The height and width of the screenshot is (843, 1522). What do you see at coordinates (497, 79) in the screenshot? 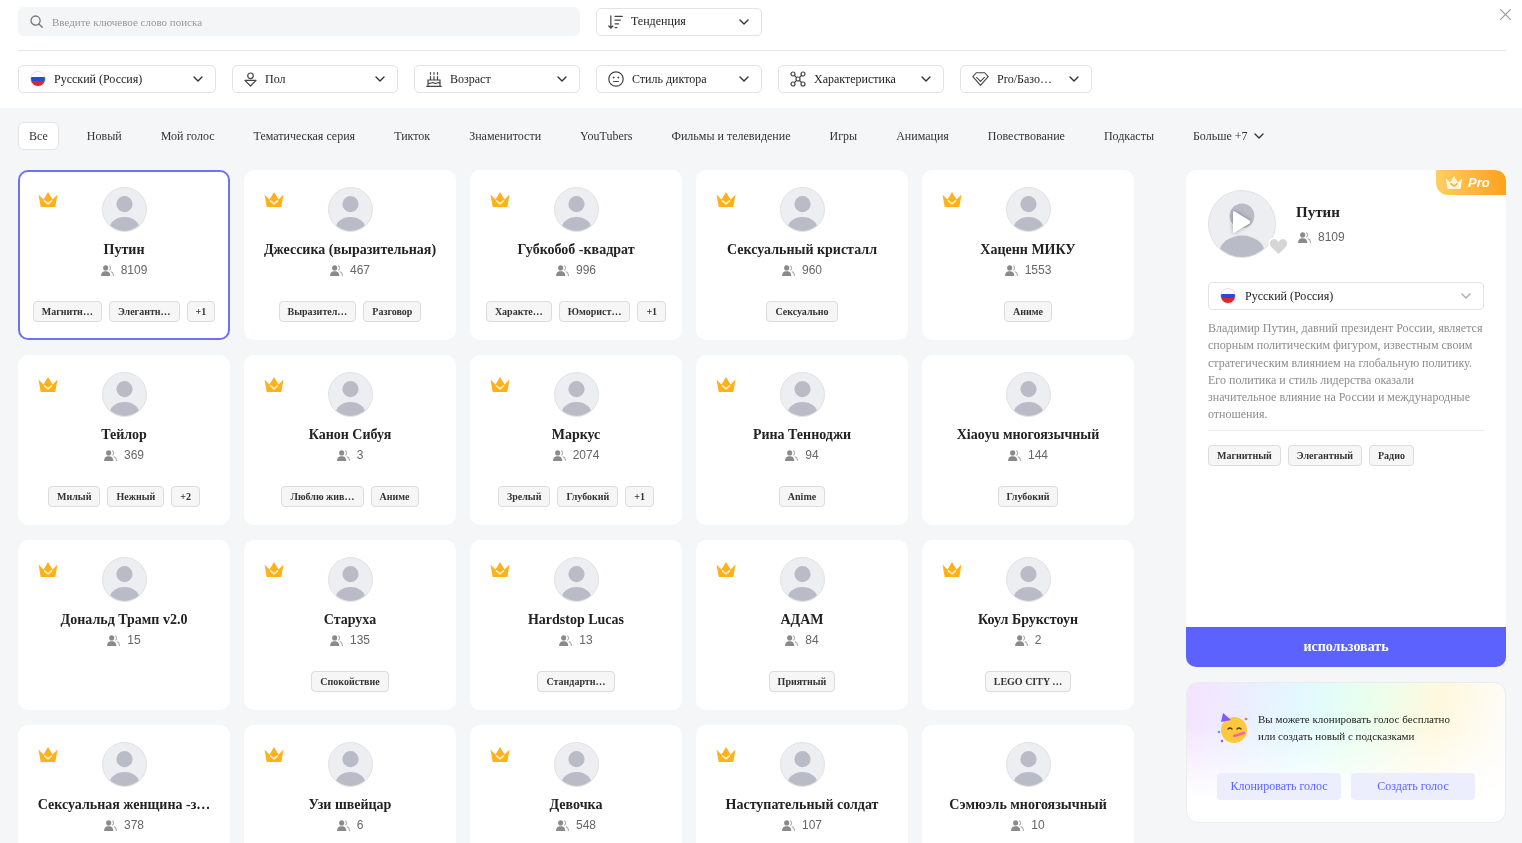
I see `age-dropdown: Возраст` at bounding box center [497, 79].